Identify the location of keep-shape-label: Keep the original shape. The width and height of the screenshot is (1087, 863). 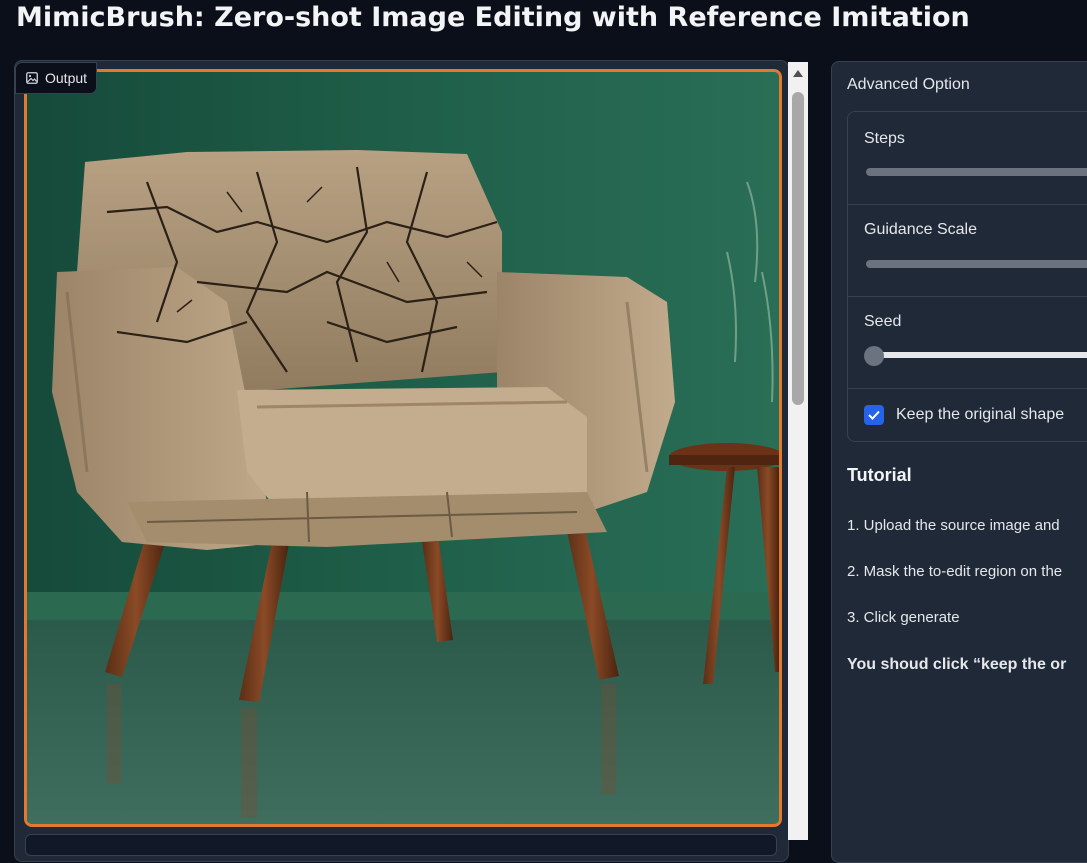
(980, 415).